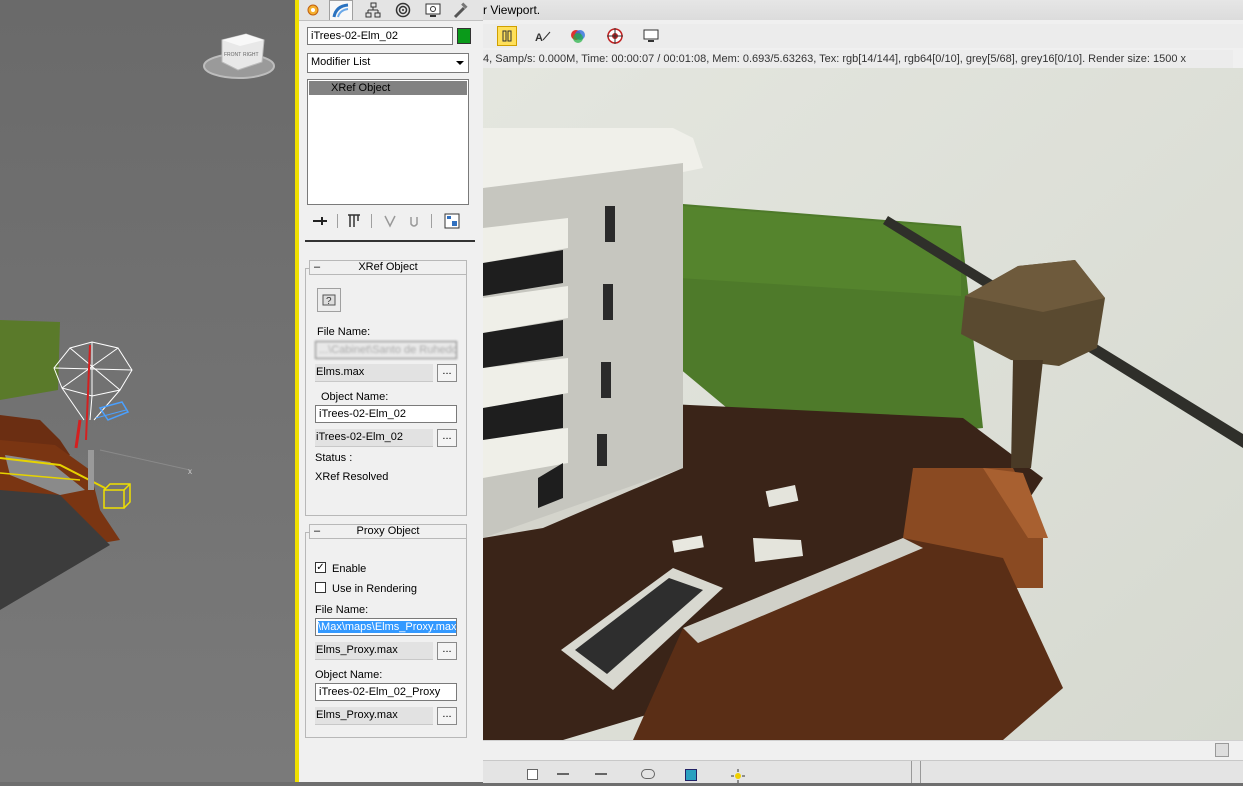  I want to click on enable-checkbox: ✓, so click(320, 567).